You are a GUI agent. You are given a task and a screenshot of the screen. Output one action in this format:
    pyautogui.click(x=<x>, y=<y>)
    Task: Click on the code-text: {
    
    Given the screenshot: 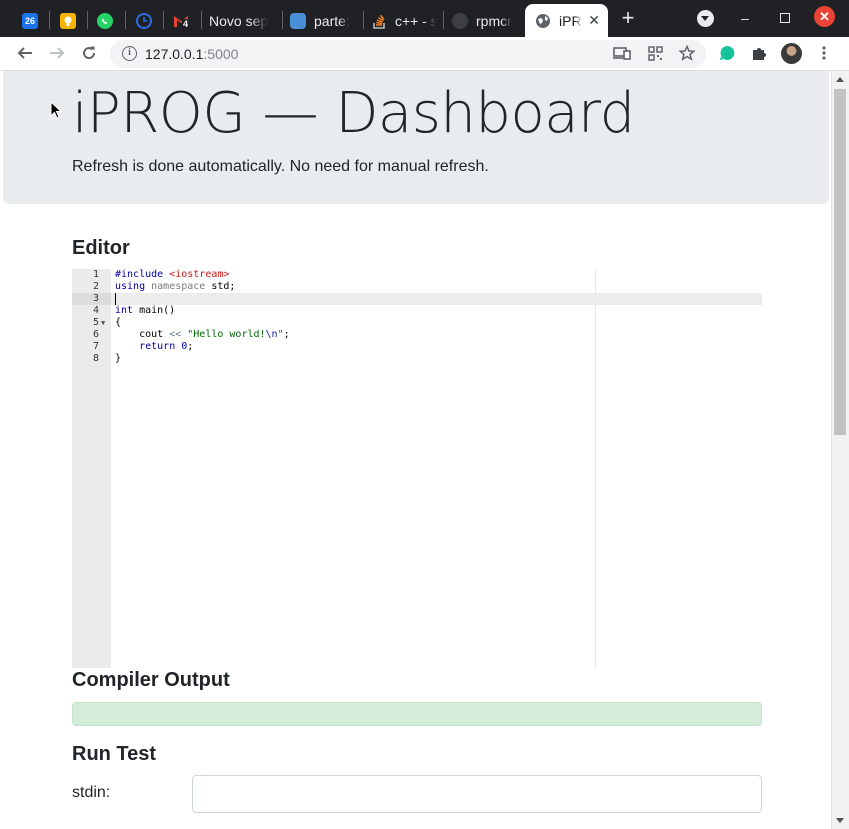 What is the action you would take?
    pyautogui.click(x=118, y=323)
    